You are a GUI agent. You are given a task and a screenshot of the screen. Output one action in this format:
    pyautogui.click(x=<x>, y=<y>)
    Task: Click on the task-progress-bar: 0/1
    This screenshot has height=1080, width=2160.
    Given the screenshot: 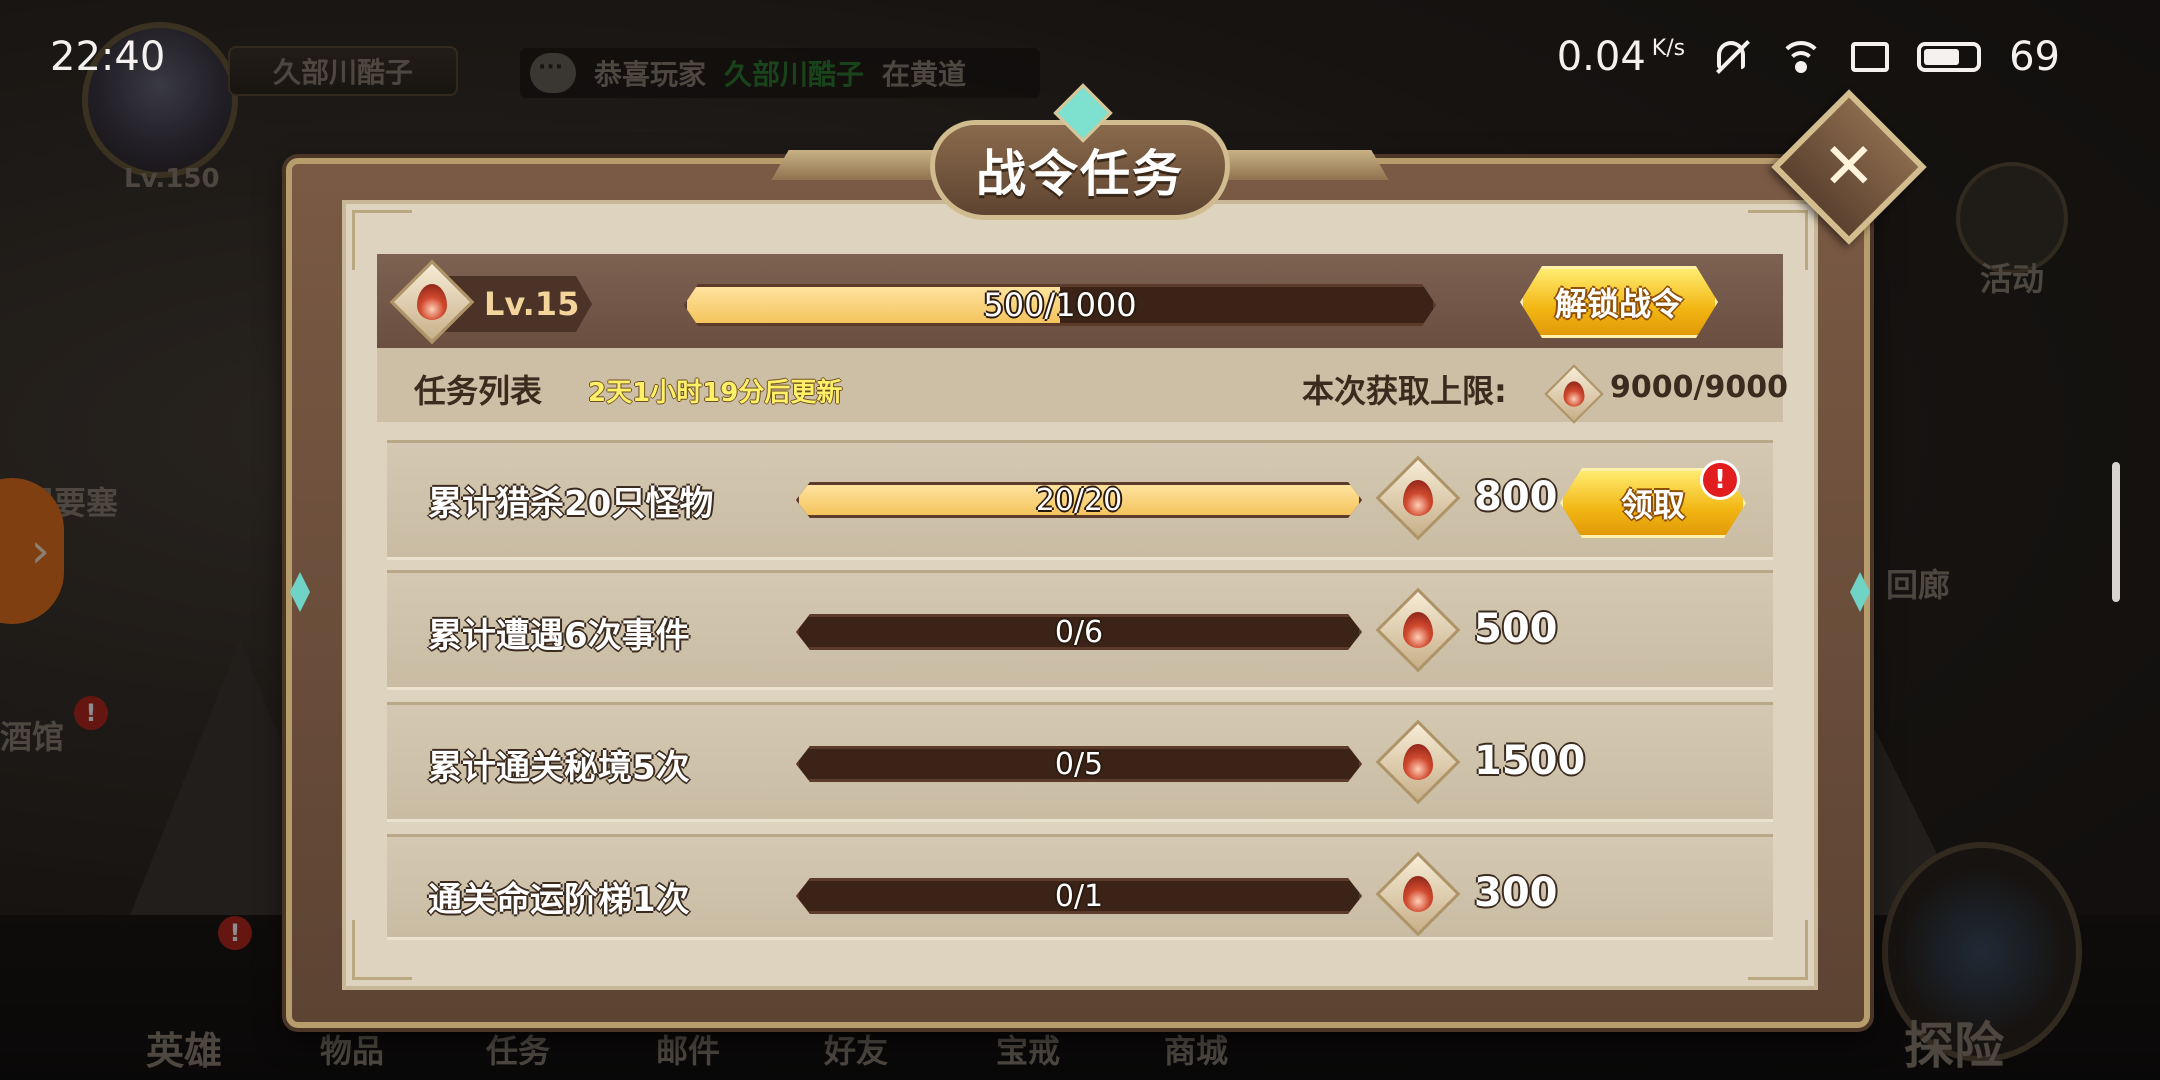 What is the action you would take?
    pyautogui.click(x=1079, y=896)
    